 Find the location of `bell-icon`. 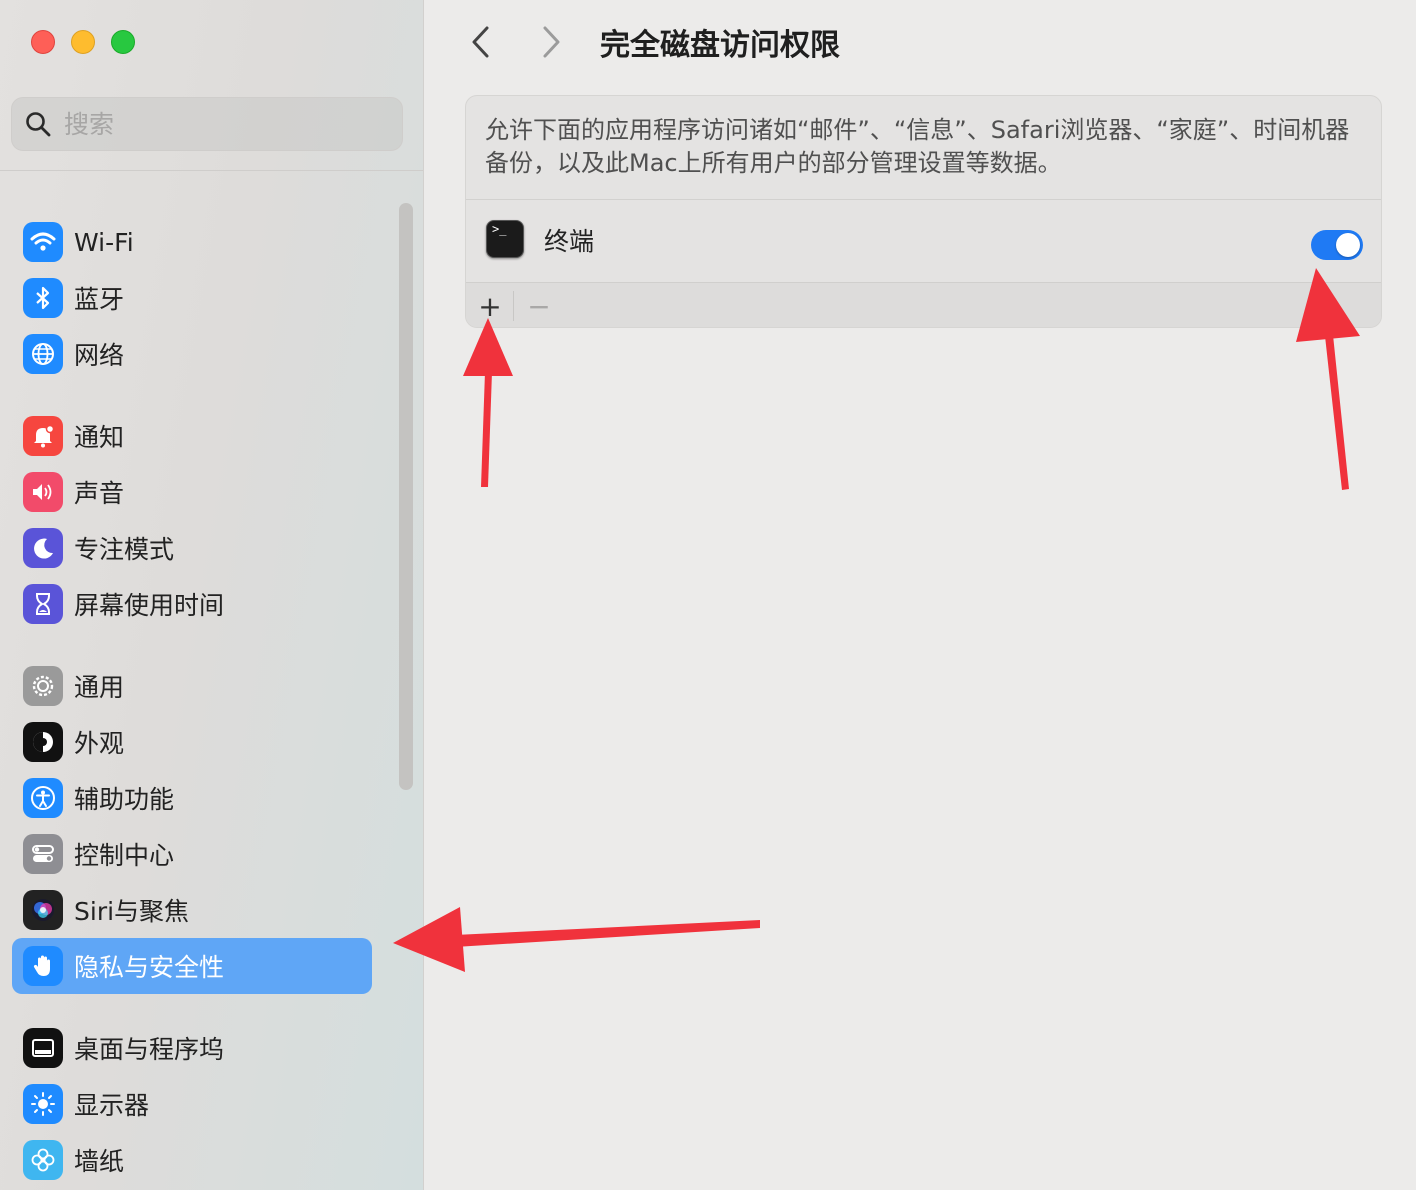

bell-icon is located at coordinates (43, 436).